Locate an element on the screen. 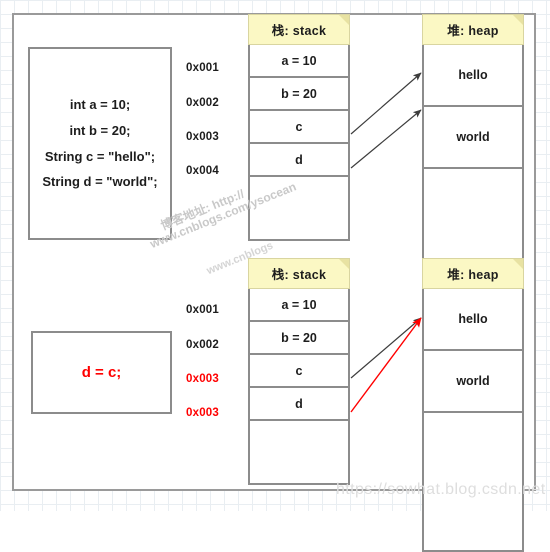  stack-table-bottom: a = 10 b = 20 c d is located at coordinates (299, 387).